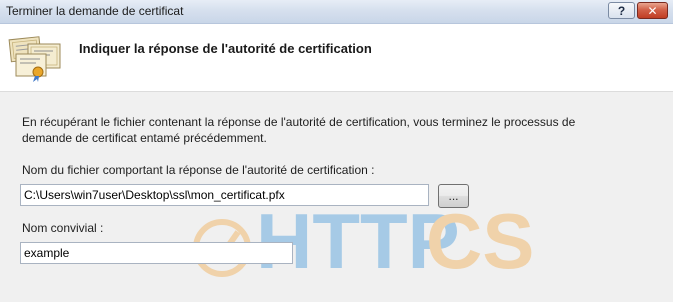 The image size is (673, 302). What do you see at coordinates (156, 253) in the screenshot?
I see `friendly-name-input: example` at bounding box center [156, 253].